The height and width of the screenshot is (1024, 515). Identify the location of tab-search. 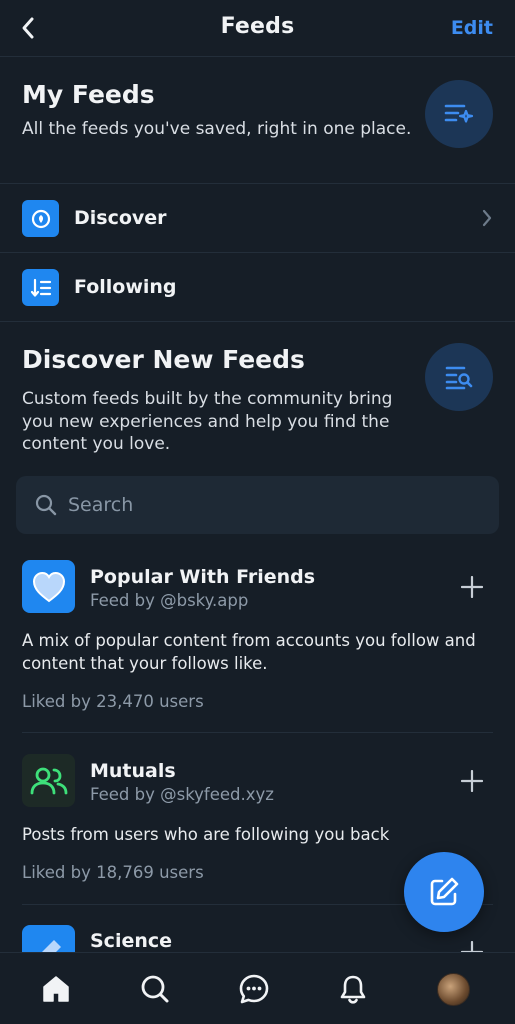
(155, 989).